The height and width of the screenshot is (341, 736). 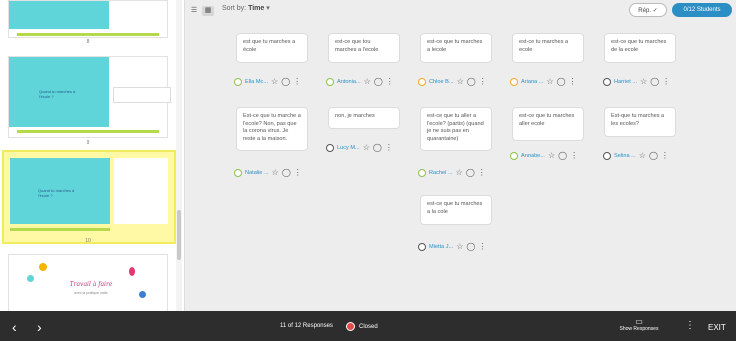 I want to click on students-button: 0/12 Students, so click(x=702, y=10).